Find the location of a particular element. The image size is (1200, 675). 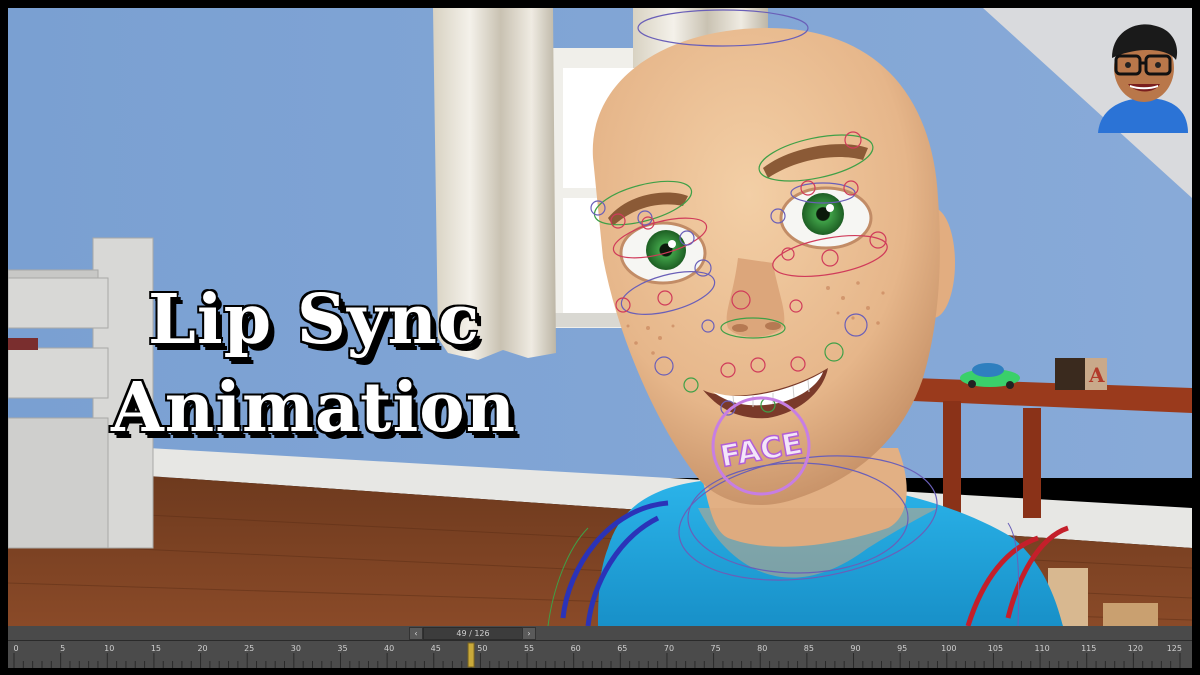

timeline-tick-label: 30 is located at coordinates (296, 648).